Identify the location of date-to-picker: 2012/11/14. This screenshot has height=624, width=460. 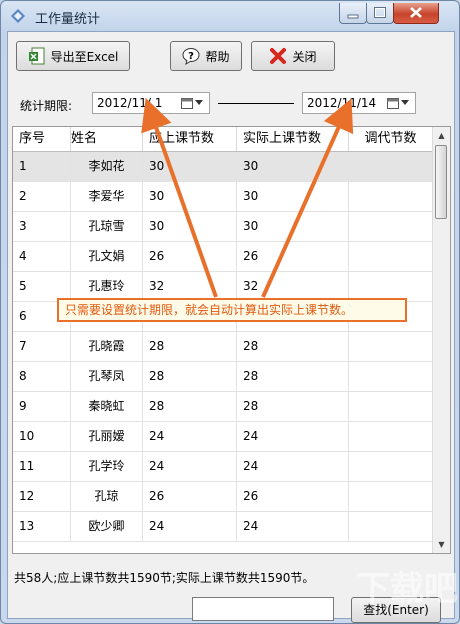
(359, 103).